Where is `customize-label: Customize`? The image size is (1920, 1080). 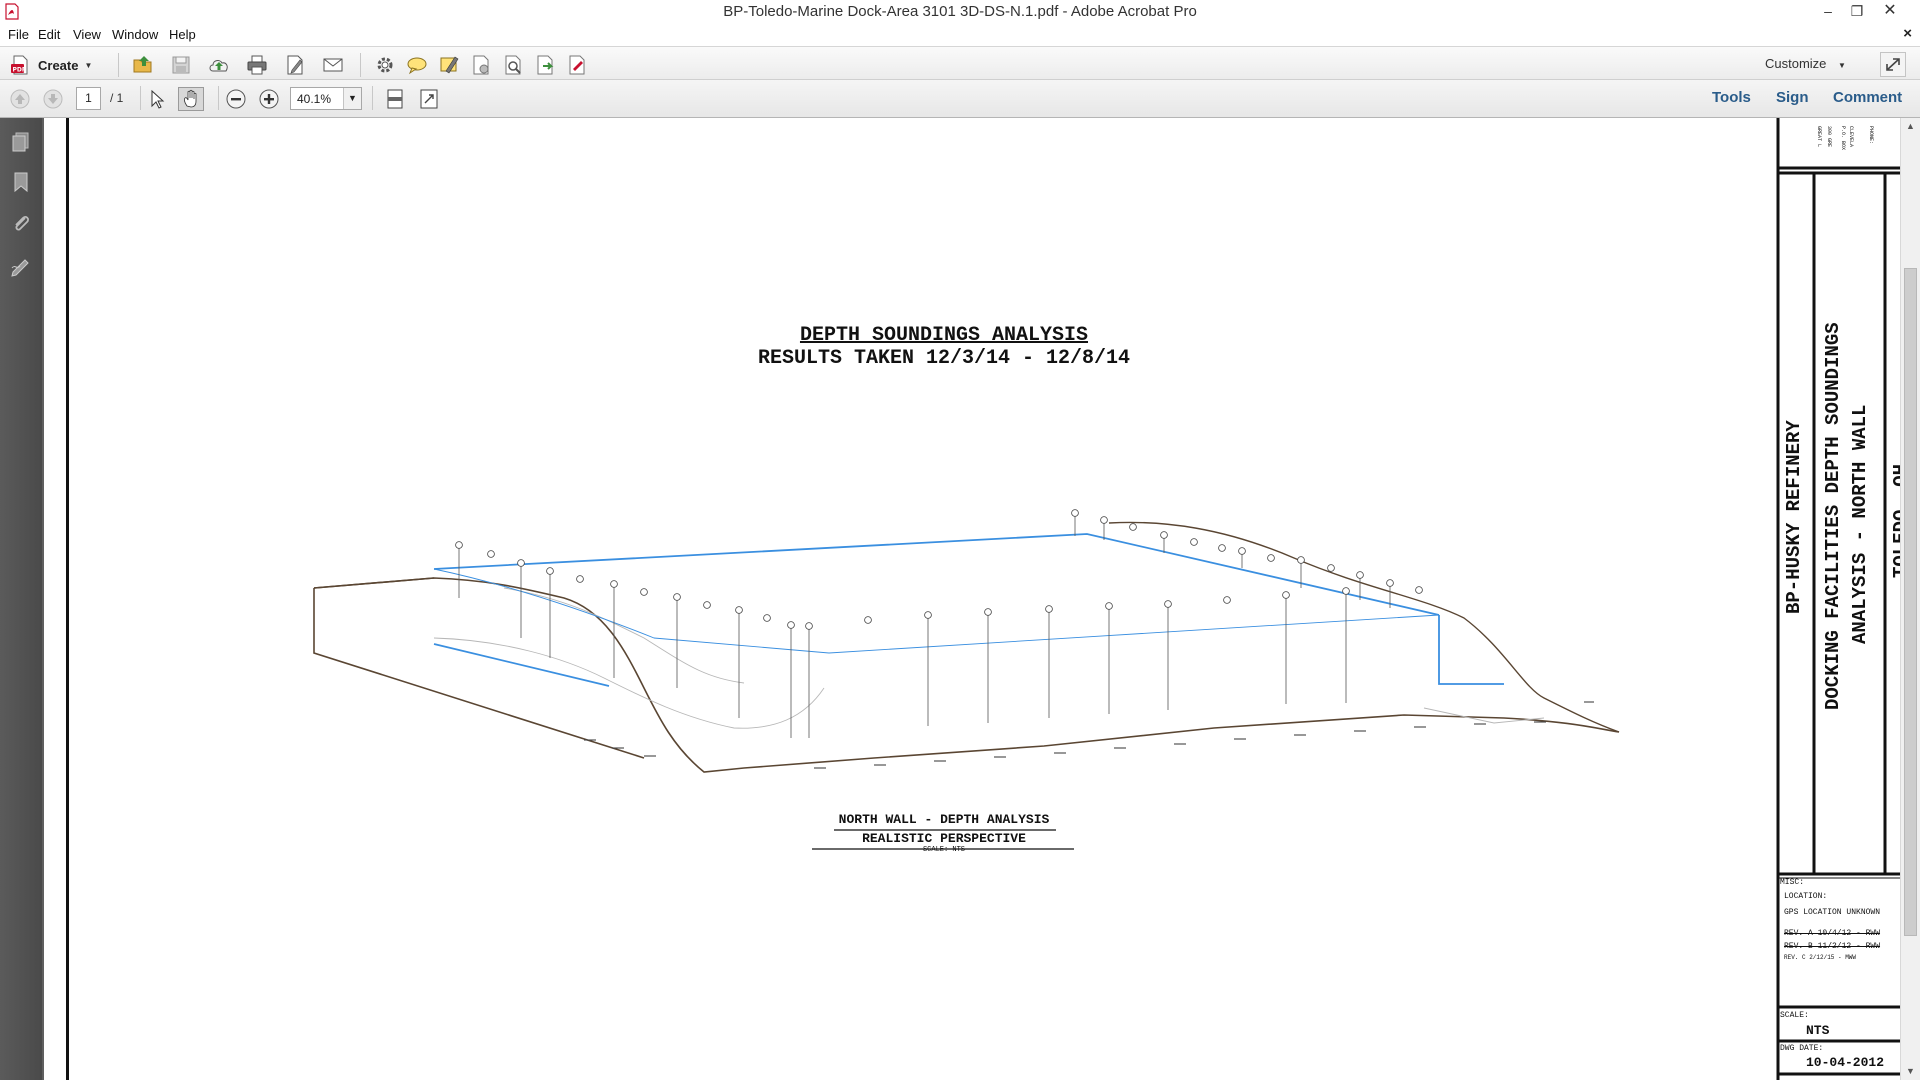 customize-label: Customize is located at coordinates (1796, 63).